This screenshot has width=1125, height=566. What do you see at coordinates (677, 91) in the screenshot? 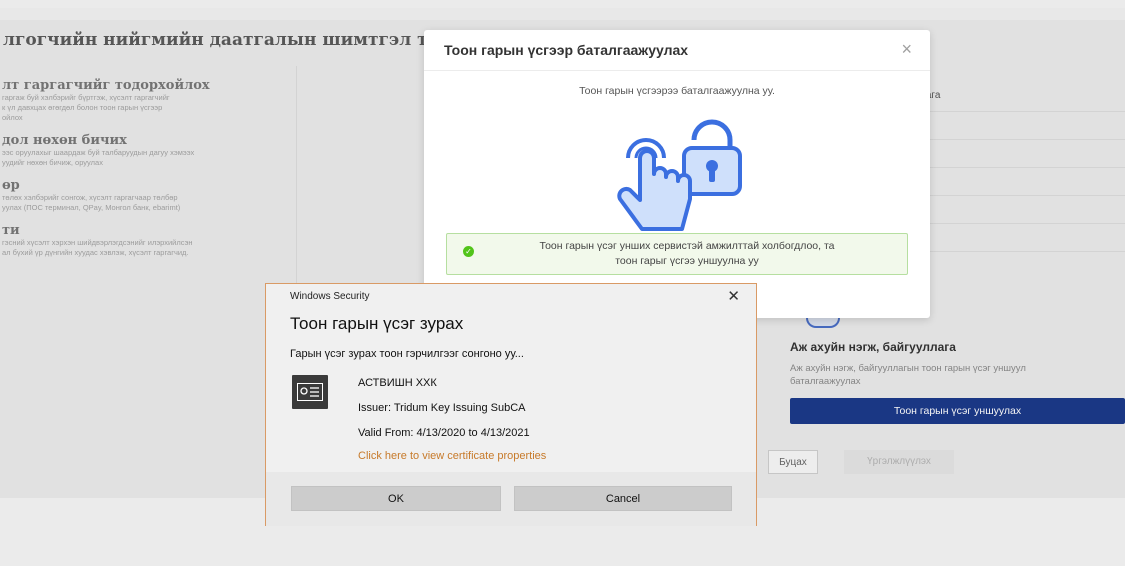
I see `modal-question: Тоон гарын үсгээрээ баталгаажуулна уу.` at bounding box center [677, 91].